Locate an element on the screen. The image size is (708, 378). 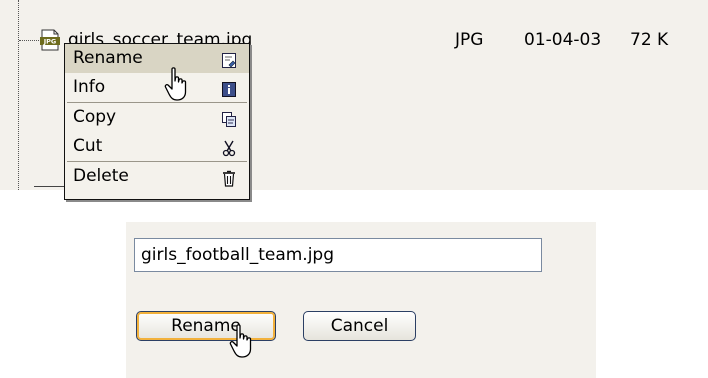
jpg-file-icon: JPG is located at coordinates (50, 40).